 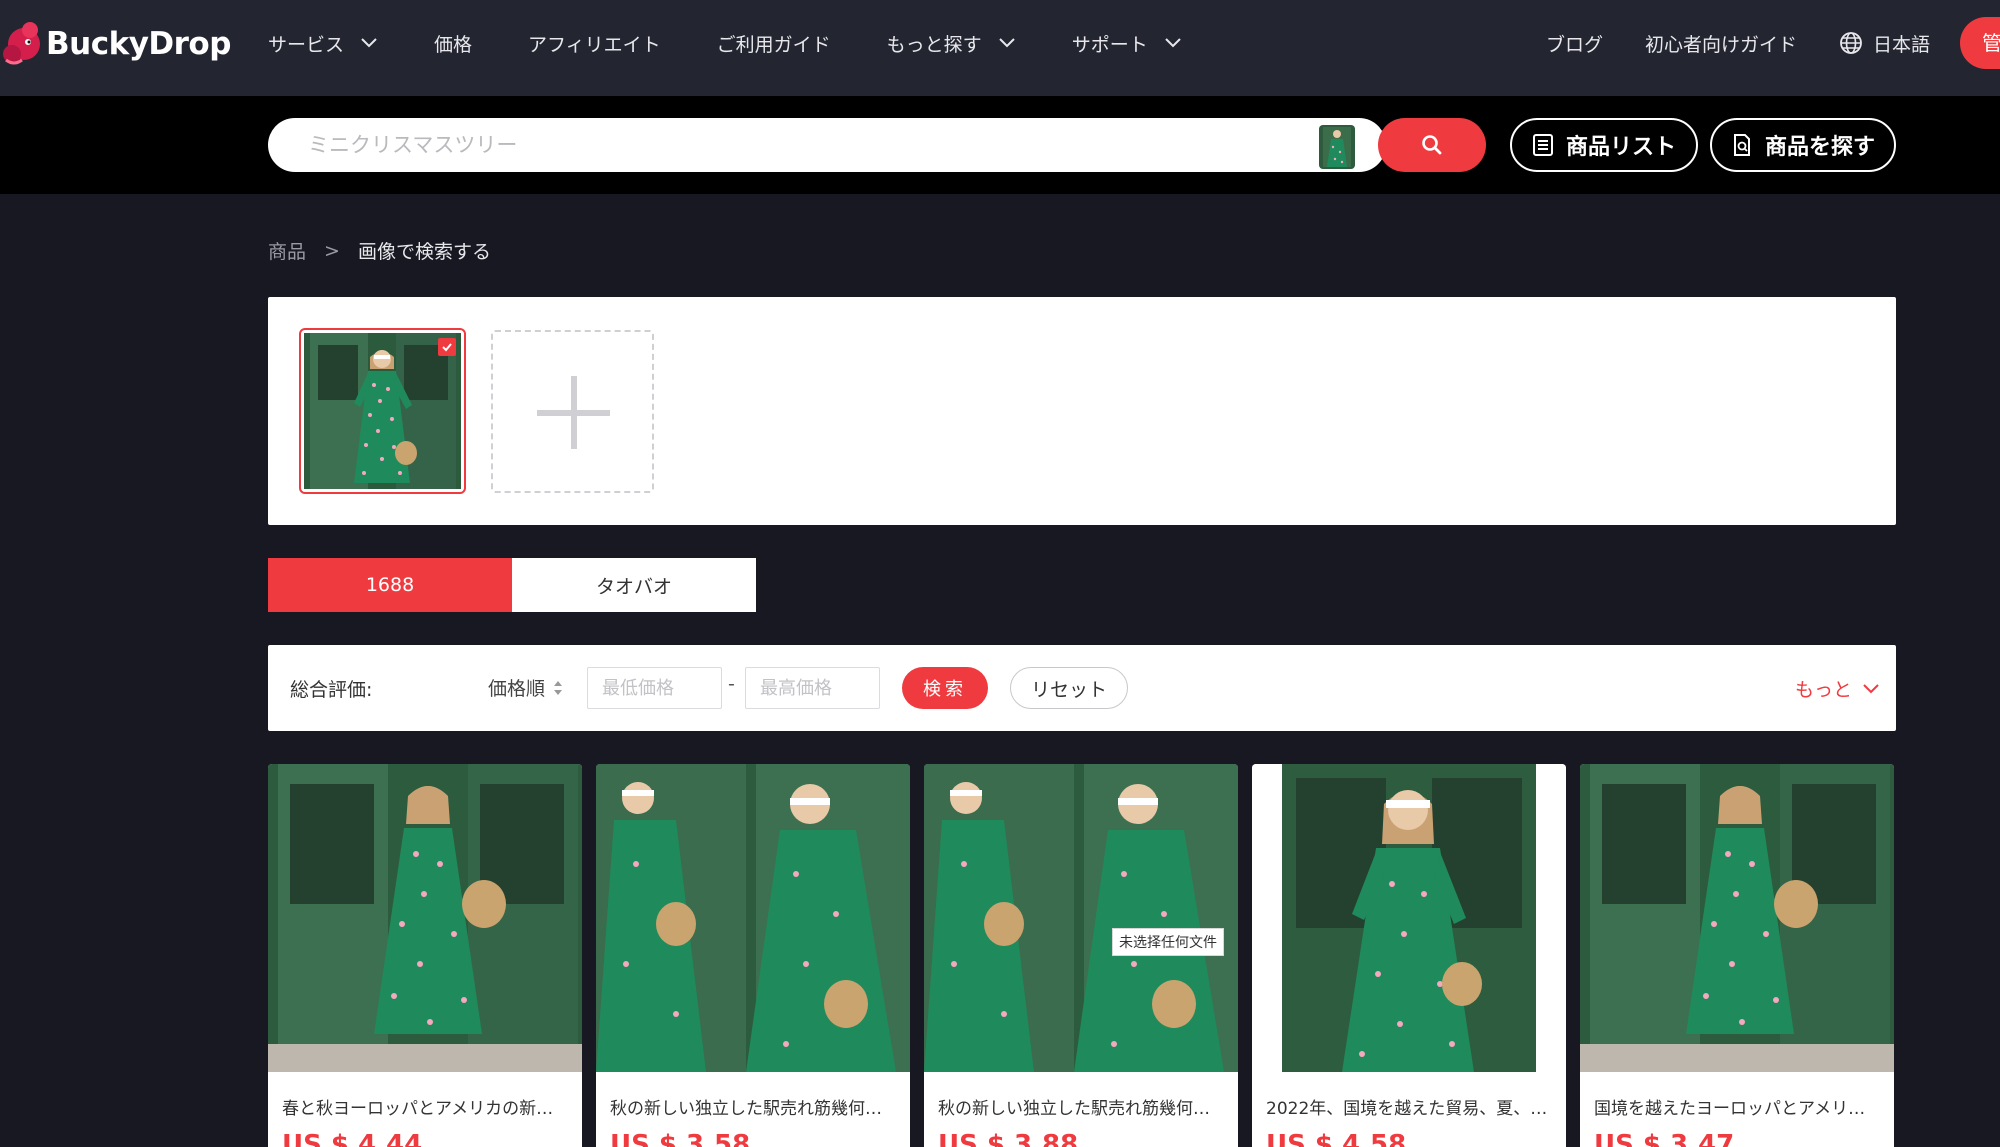 I want to click on nav-item-label: サービス, so click(x=306, y=44).